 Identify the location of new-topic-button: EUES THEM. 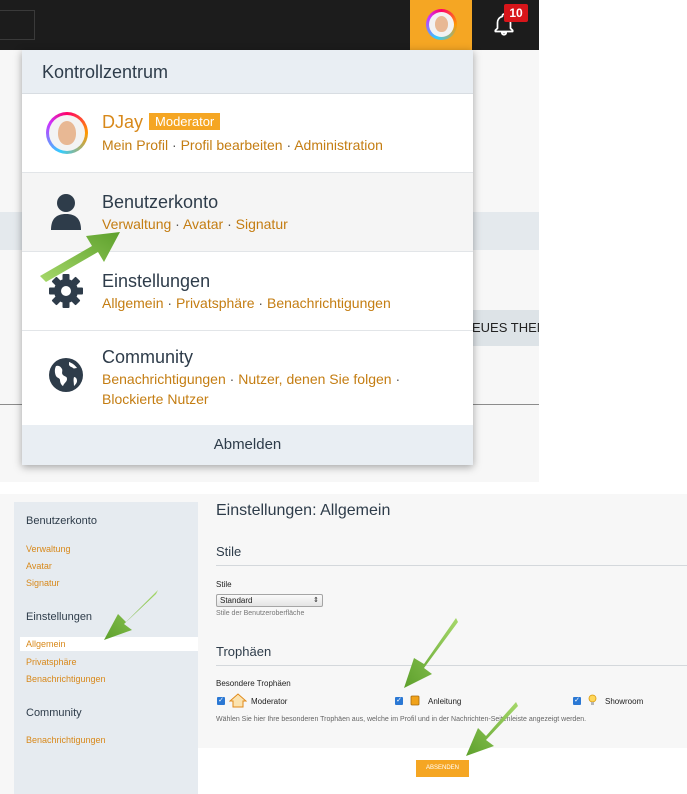
(504, 328).